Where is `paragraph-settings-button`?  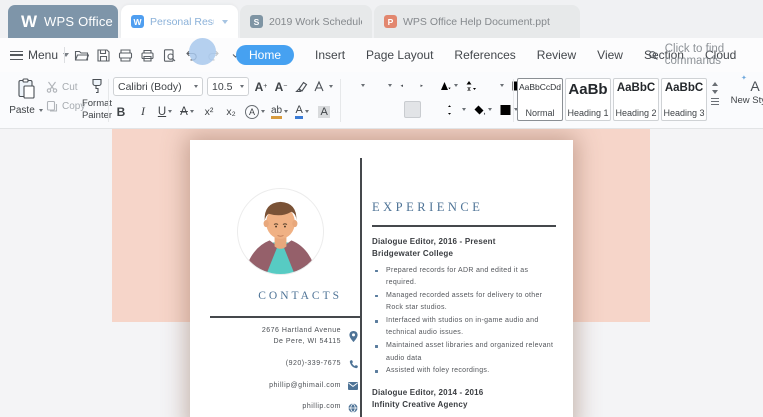
paragraph-settings-button is located at coordinates (494, 85).